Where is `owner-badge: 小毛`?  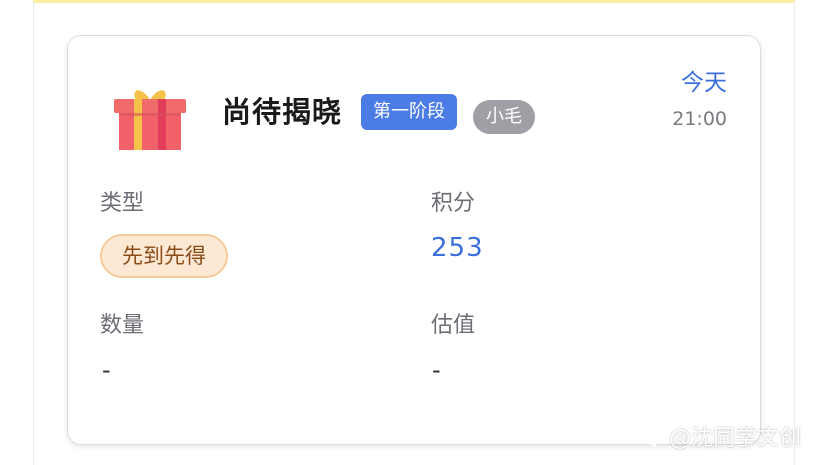 owner-badge: 小毛 is located at coordinates (504, 117).